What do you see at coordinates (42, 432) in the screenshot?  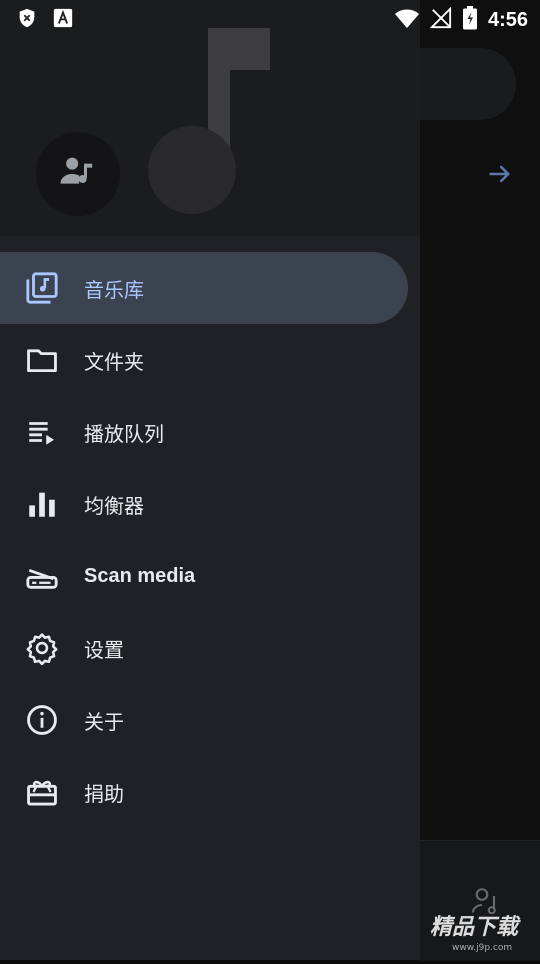 I see `queue-icon` at bounding box center [42, 432].